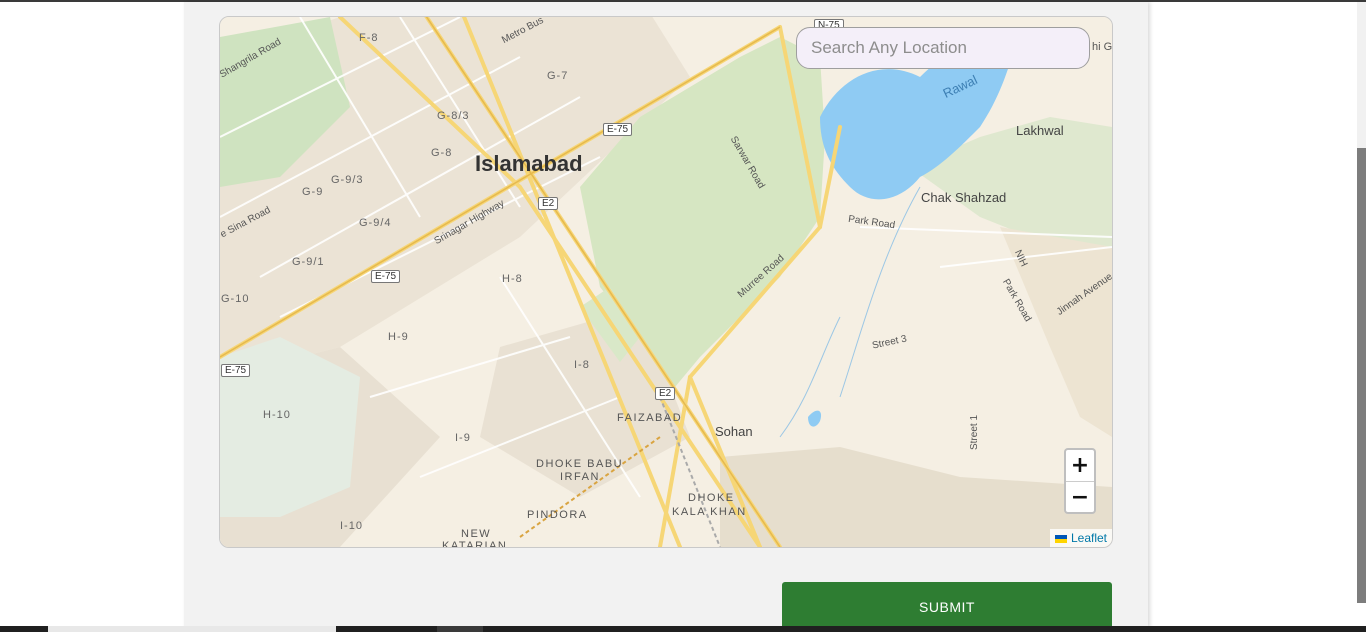  What do you see at coordinates (964, 197) in the screenshot?
I see `label-chak-shahzad: Chak Shahzad` at bounding box center [964, 197].